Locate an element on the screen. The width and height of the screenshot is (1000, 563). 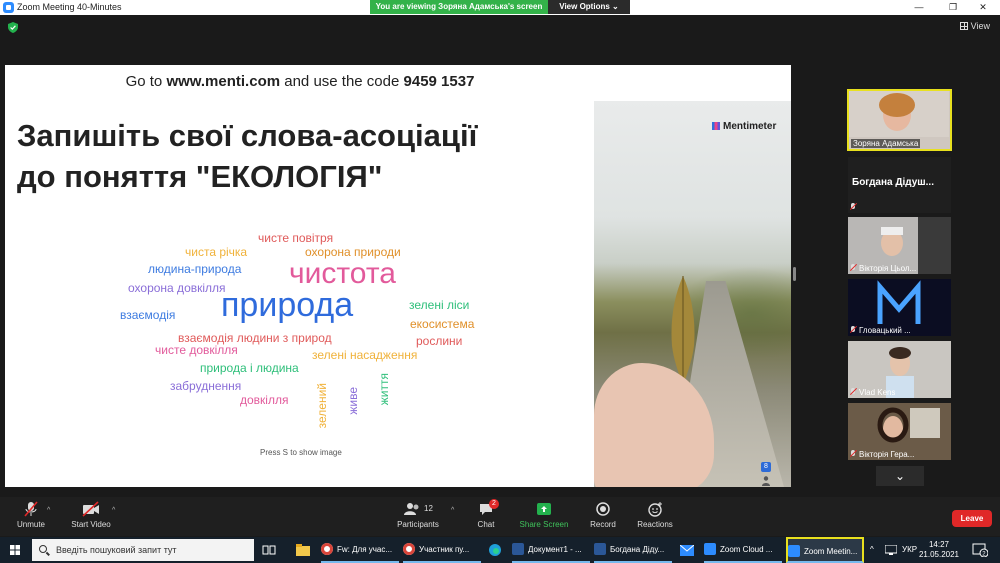
maximize-button: ❐ is located at coordinates (953, 7).